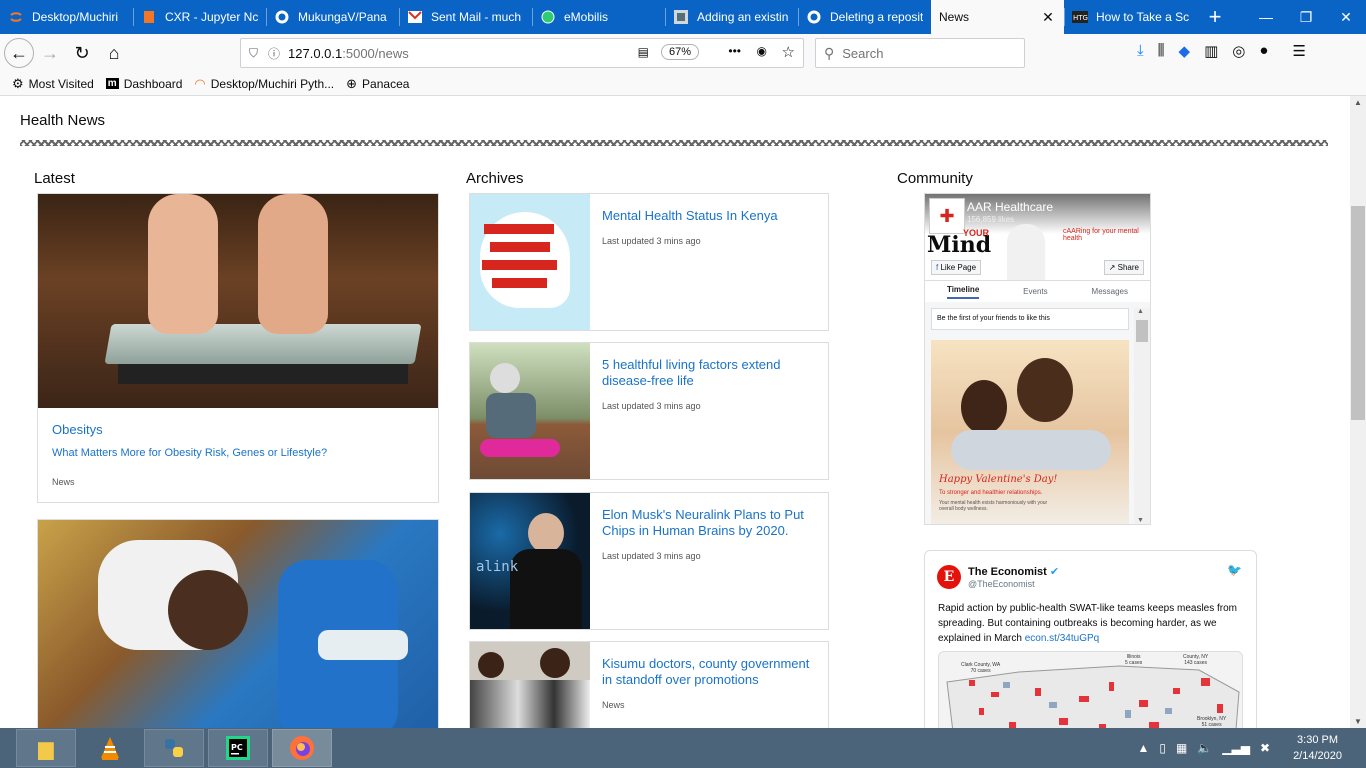 The image size is (1366, 768). What do you see at coordinates (1162, 748) in the screenshot?
I see `battery-icon: ▯` at bounding box center [1162, 748].